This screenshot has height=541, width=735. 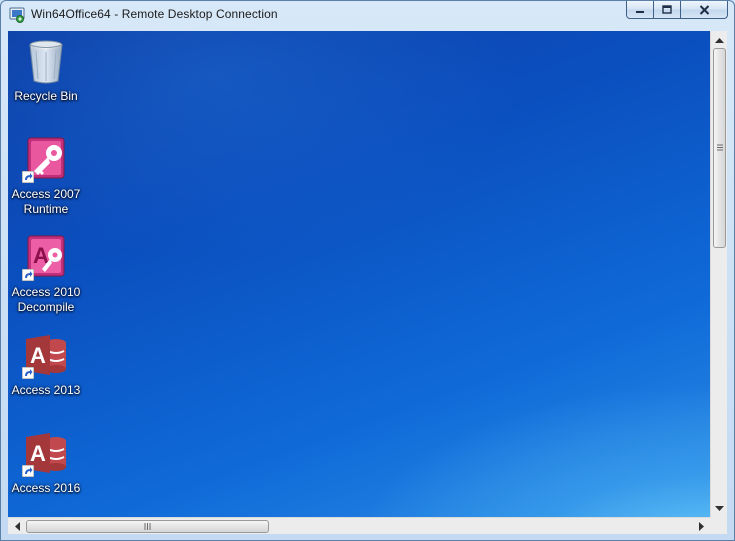 I want to click on scroll-up-button, so click(x=719, y=39).